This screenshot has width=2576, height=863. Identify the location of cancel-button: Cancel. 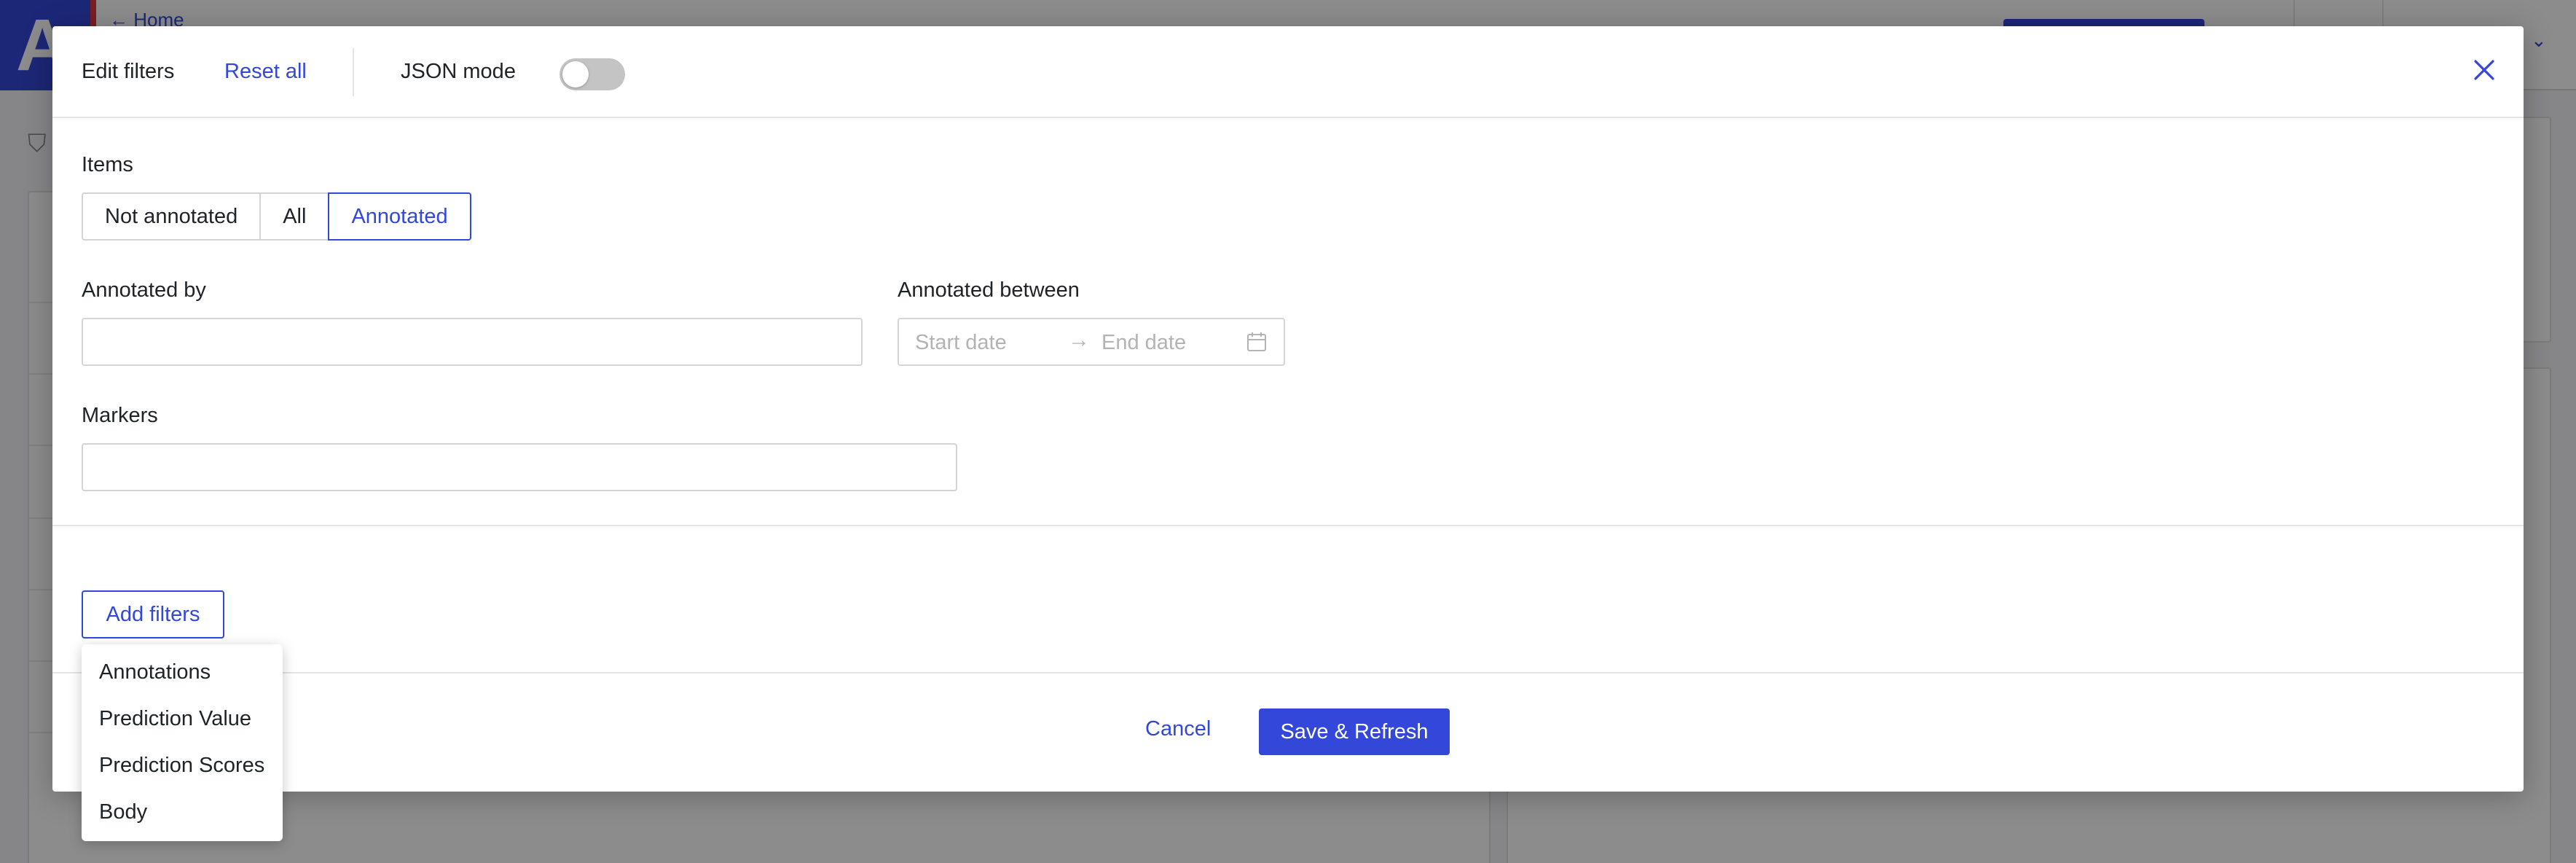
(1178, 729).